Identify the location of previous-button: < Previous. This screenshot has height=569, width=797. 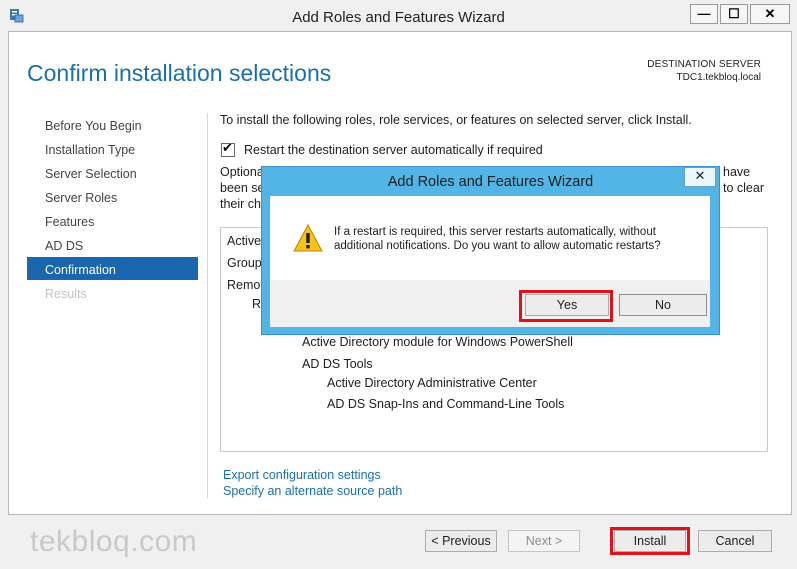
(461, 541).